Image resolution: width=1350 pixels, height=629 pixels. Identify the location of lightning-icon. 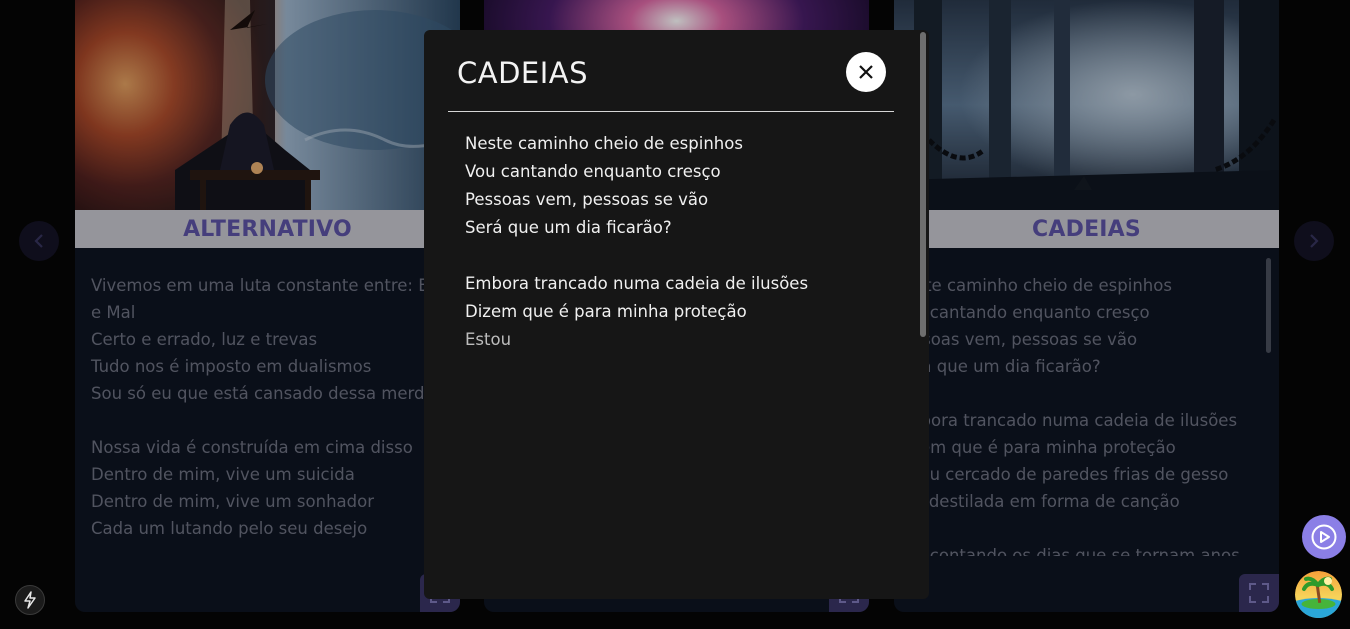
(30, 600).